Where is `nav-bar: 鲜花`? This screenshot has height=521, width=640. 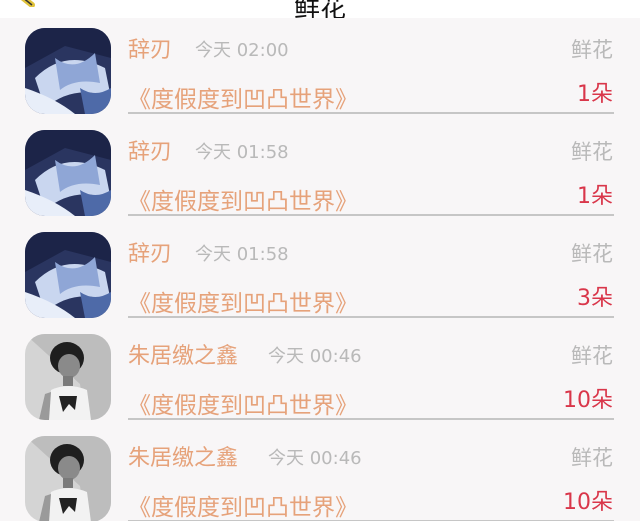
nav-bar: 鲜花 is located at coordinates (320, 9).